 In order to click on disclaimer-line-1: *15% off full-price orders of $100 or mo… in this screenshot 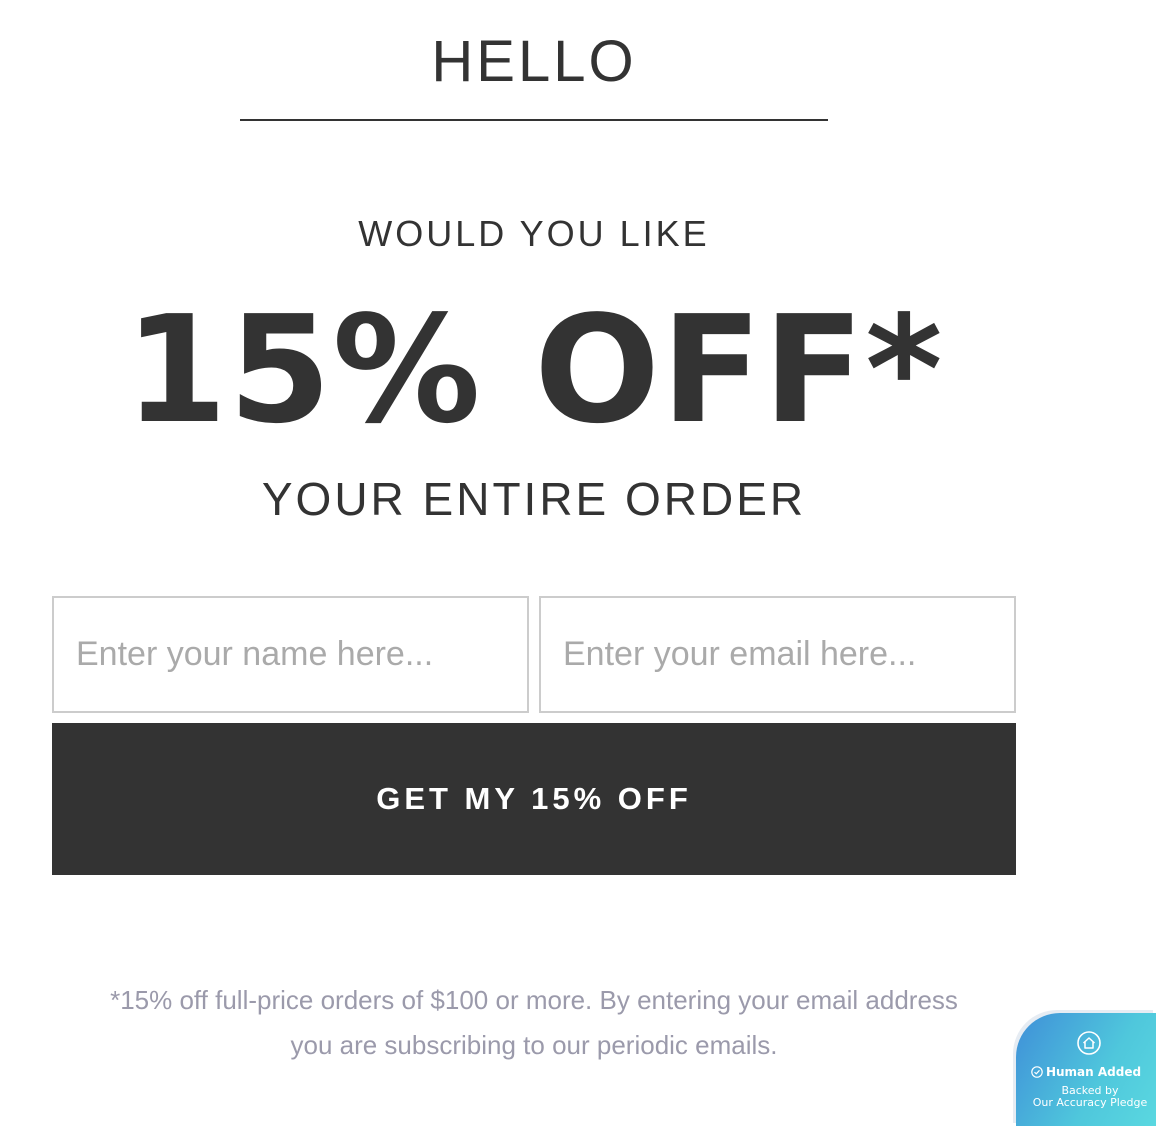, I will do `click(534, 1000)`.